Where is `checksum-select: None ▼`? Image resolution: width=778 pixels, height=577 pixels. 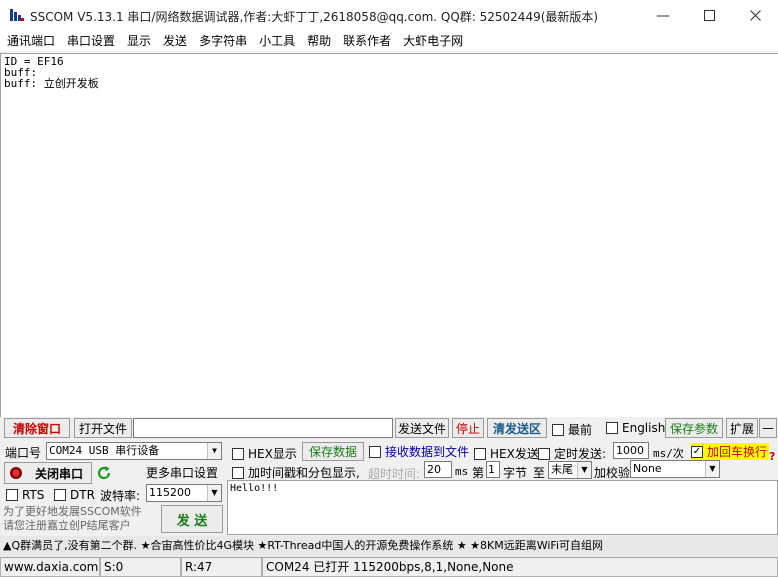 checksum-select: None ▼ is located at coordinates (675, 469).